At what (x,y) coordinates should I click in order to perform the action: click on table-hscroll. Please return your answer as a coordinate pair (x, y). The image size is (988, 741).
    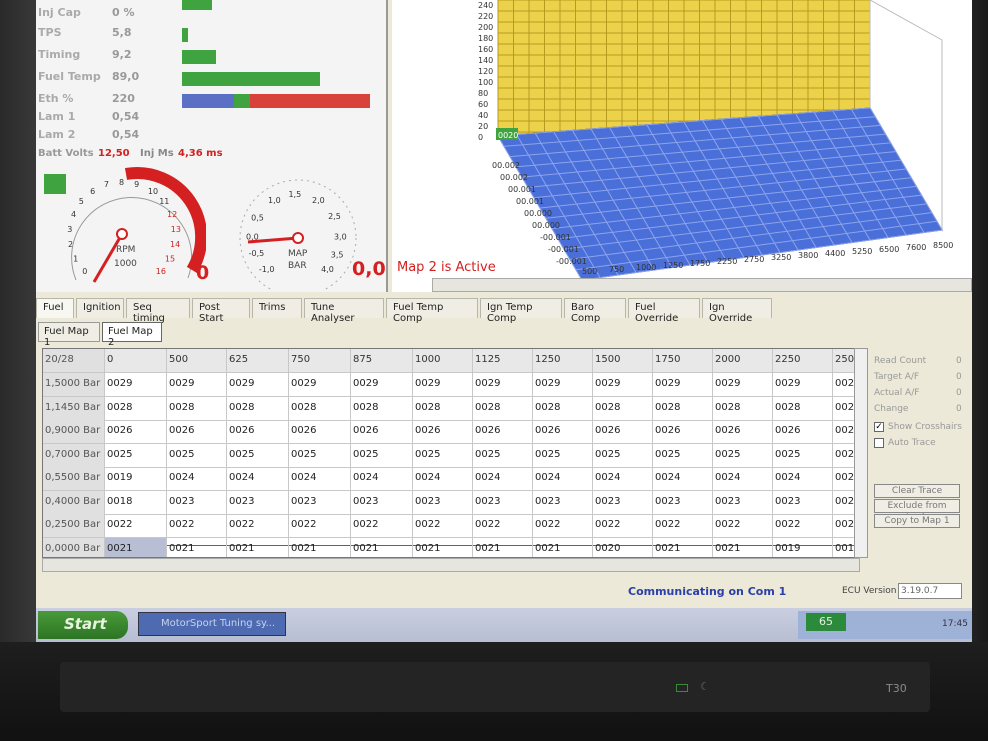
    Looking at the image, I should click on (451, 565).